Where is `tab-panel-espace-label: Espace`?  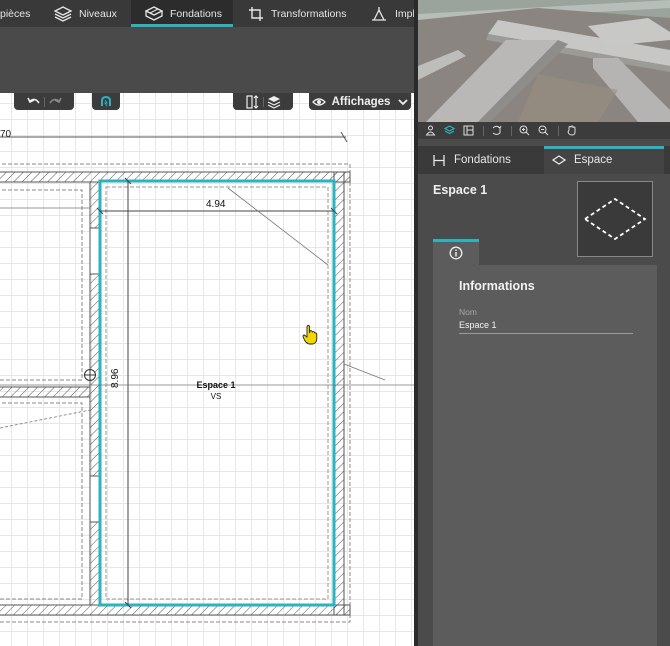 tab-panel-espace-label: Espace is located at coordinates (593, 160).